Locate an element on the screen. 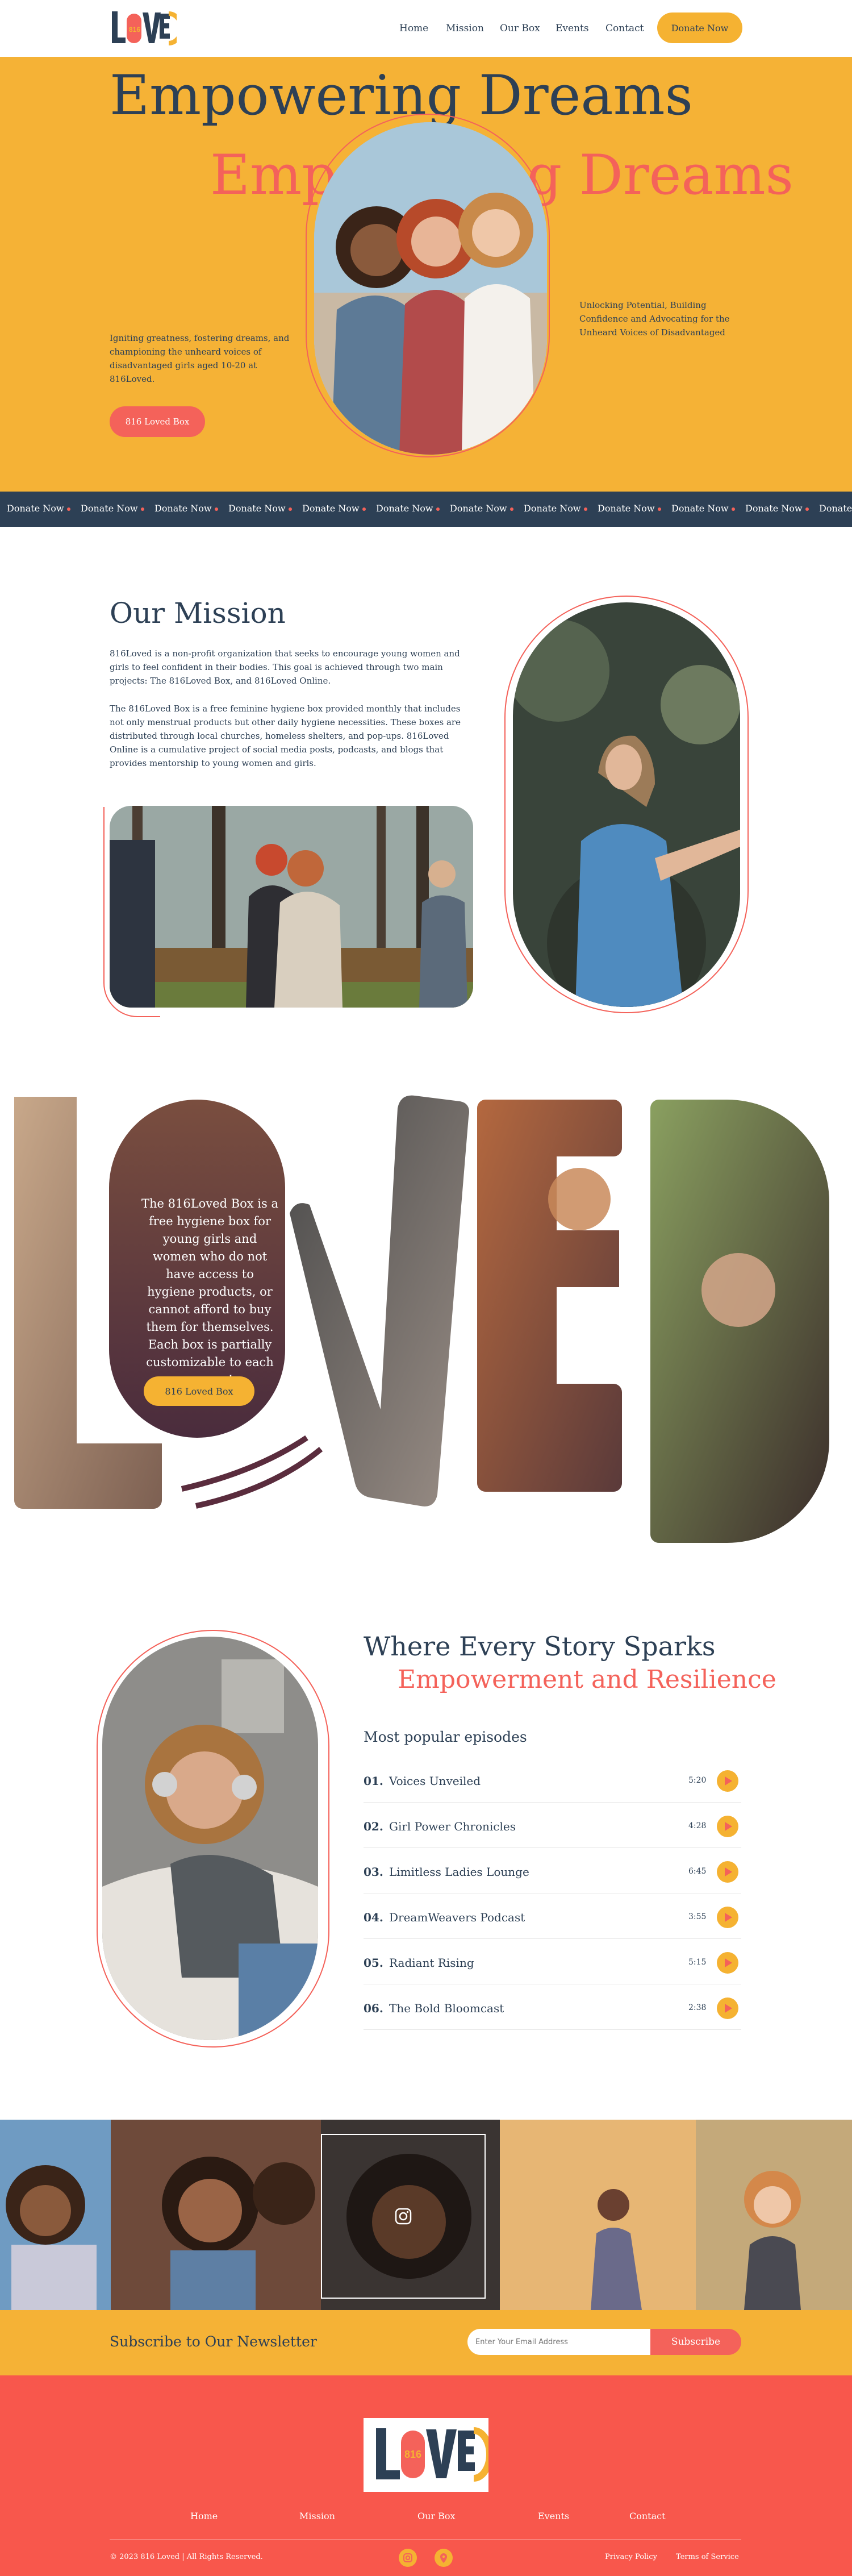  podcast-title: Where Every Story Sparks is located at coordinates (540, 1646).